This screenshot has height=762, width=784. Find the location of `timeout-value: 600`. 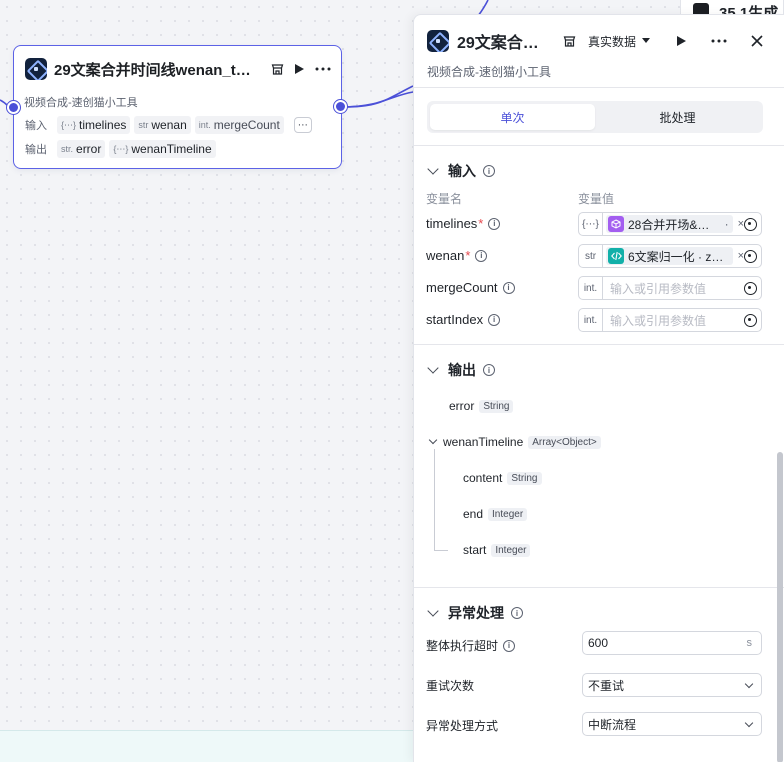

timeout-value: 600 is located at coordinates (598, 643).